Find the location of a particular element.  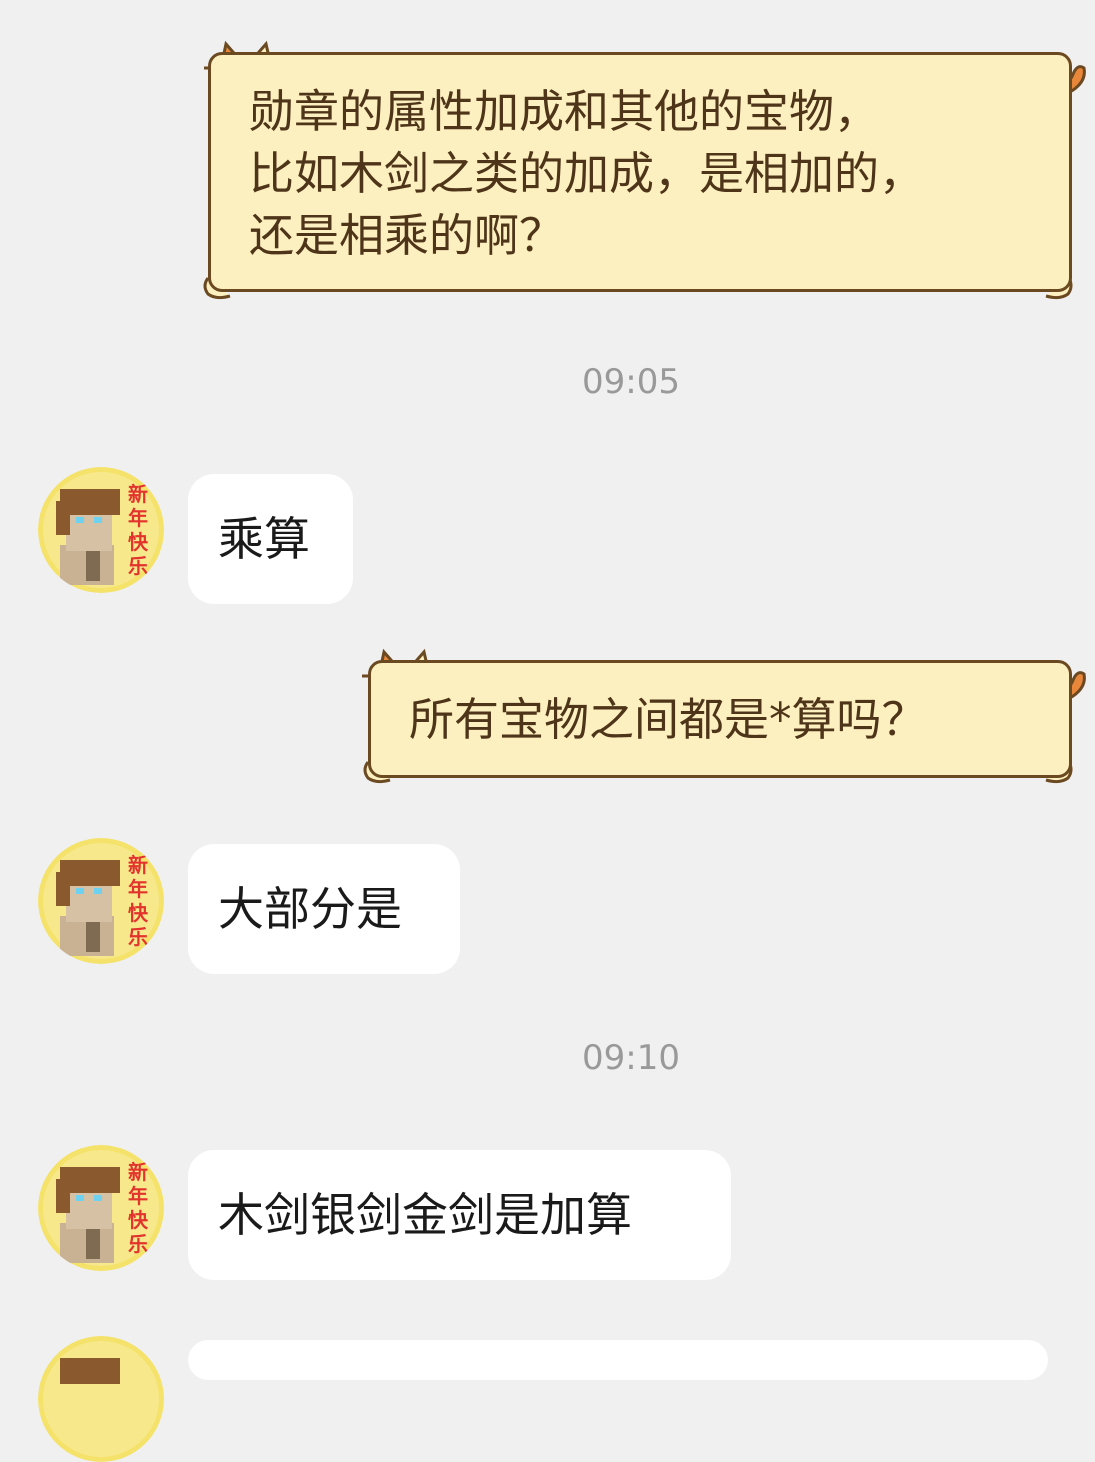

message-text: 大部分是 is located at coordinates (310, 909).